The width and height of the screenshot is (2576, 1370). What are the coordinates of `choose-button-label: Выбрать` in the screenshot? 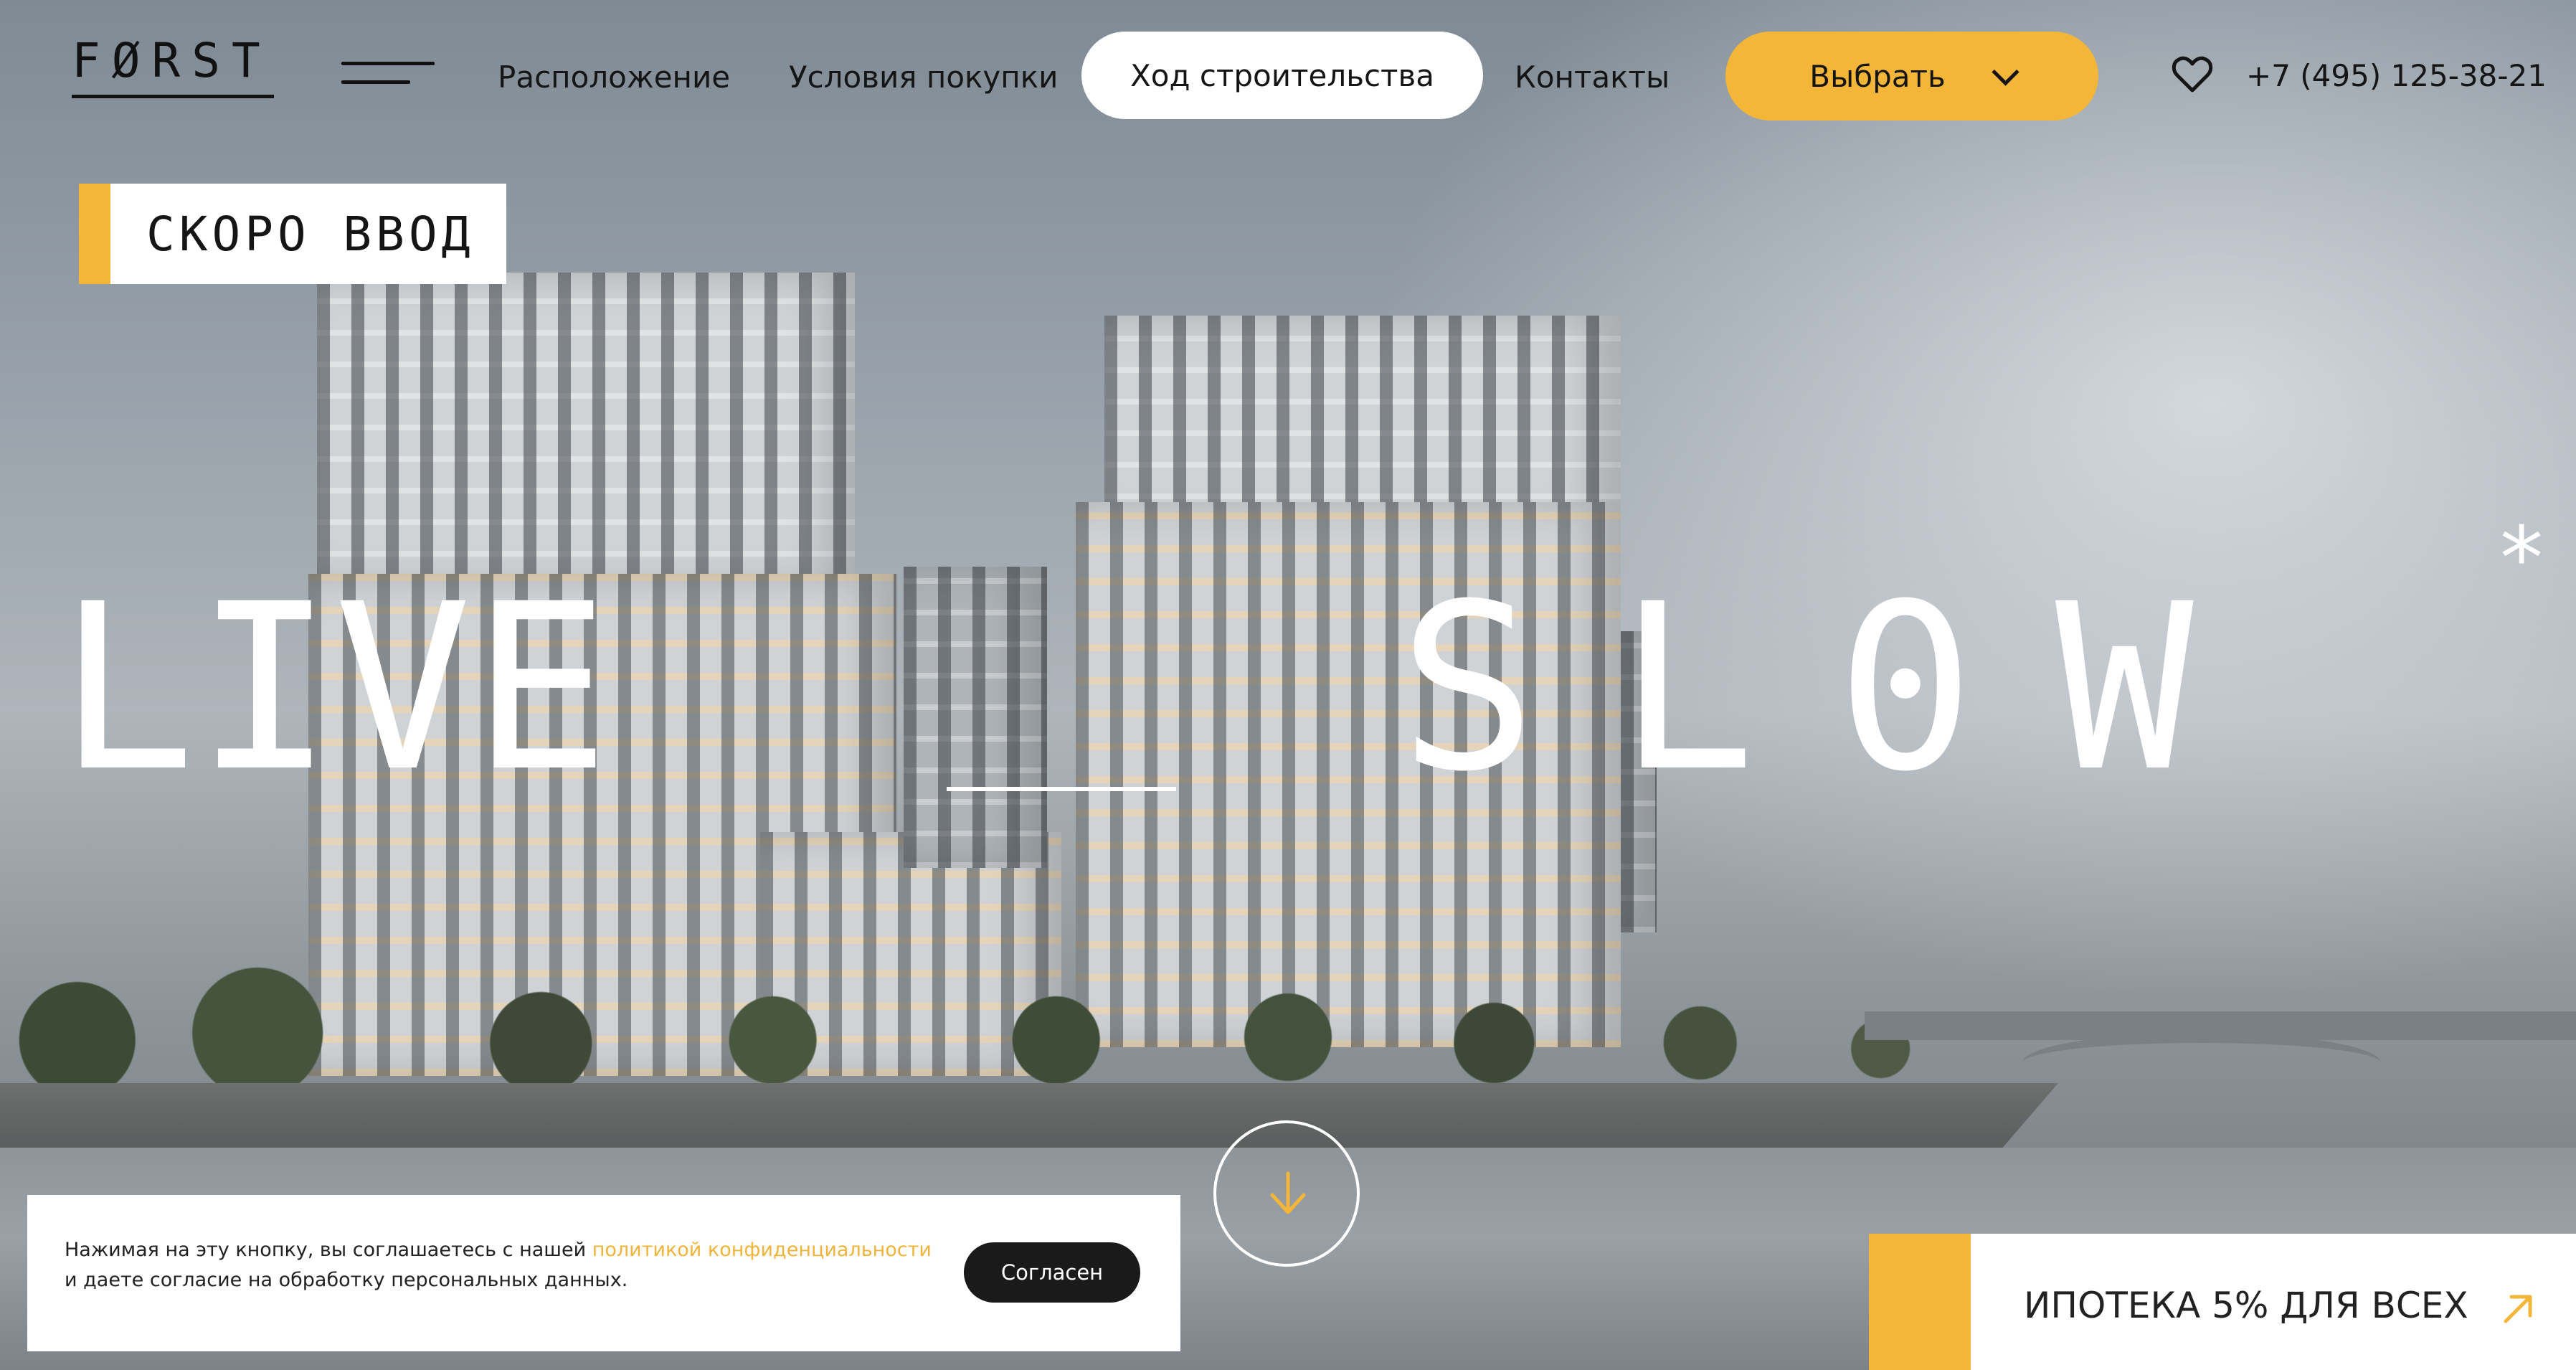 It's located at (1877, 76).